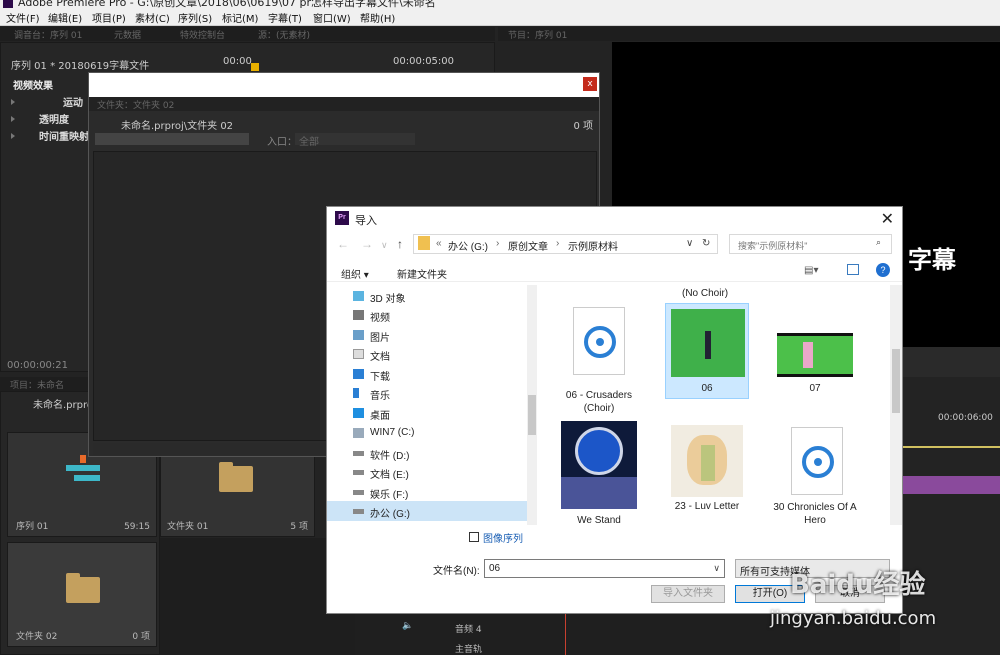 The width and height of the screenshot is (1000, 655). Describe the element at coordinates (240, 17) in the screenshot. I see `menu-marker: 标记(M)` at that location.